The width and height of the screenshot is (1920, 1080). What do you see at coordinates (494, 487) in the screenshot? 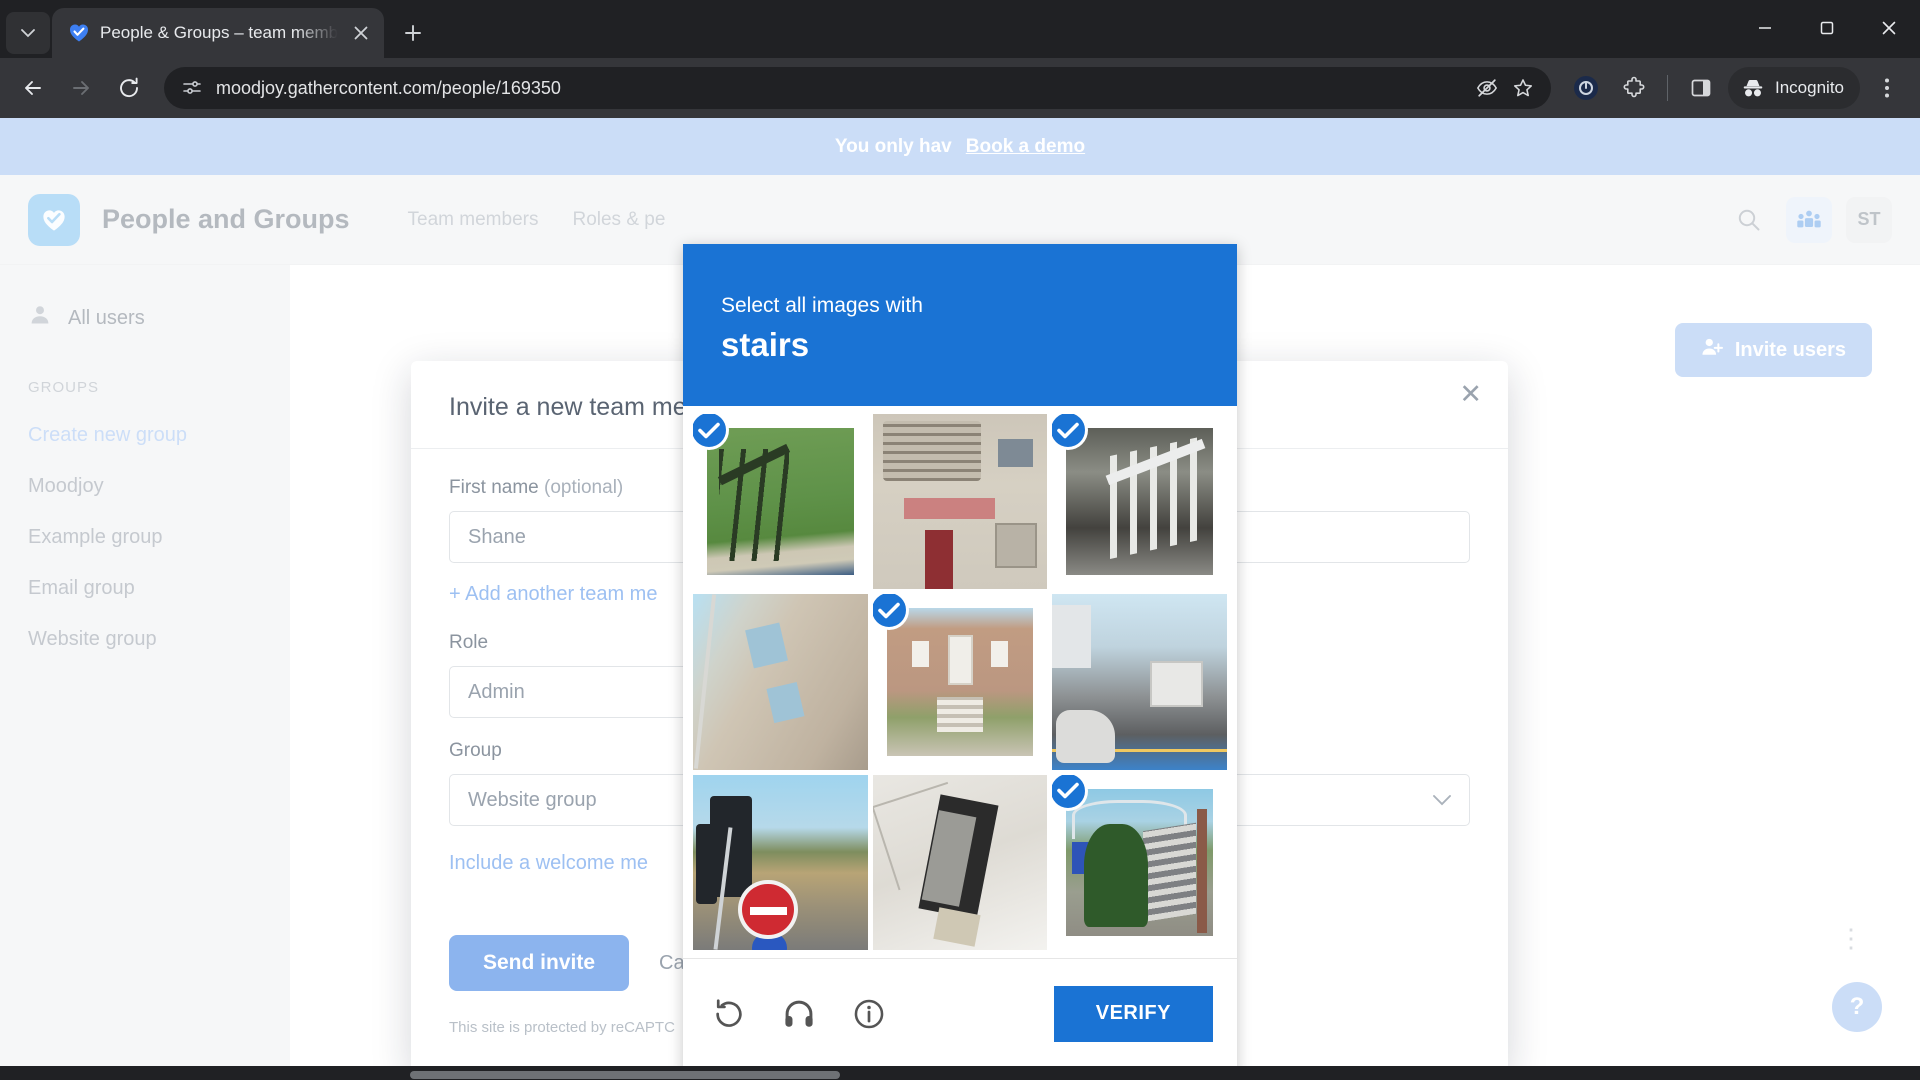
I see `first-name-label-text: First name` at bounding box center [494, 487].